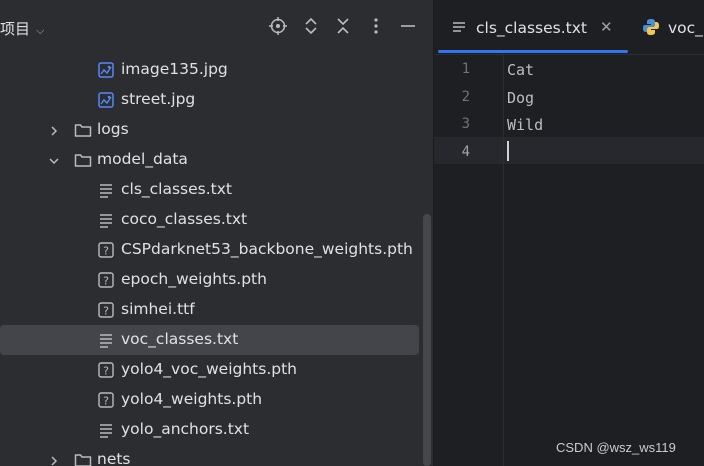 Image resolution: width=704 pixels, height=466 pixels. Describe the element at coordinates (216, 28) in the screenshot. I see `project-panel-header: 项目 ⌵` at that location.